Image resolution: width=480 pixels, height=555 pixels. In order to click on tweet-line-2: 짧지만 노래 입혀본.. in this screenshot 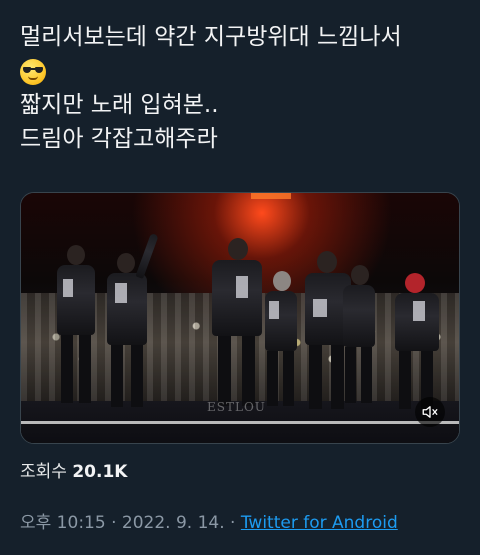, I will do `click(119, 105)`.